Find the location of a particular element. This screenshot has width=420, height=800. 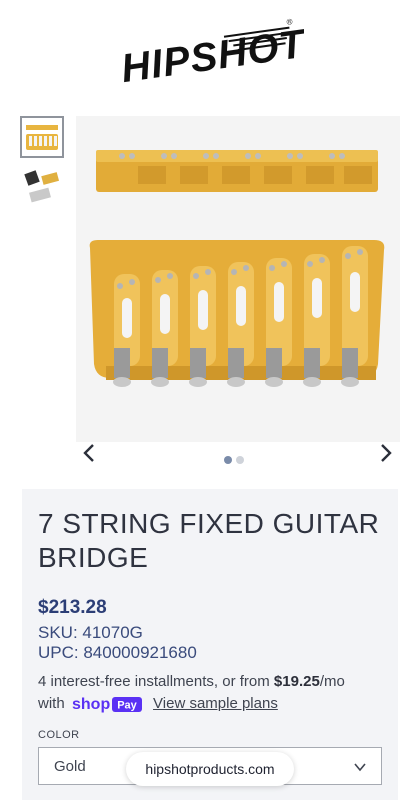

next-image-arrow is located at coordinates (385, 453).